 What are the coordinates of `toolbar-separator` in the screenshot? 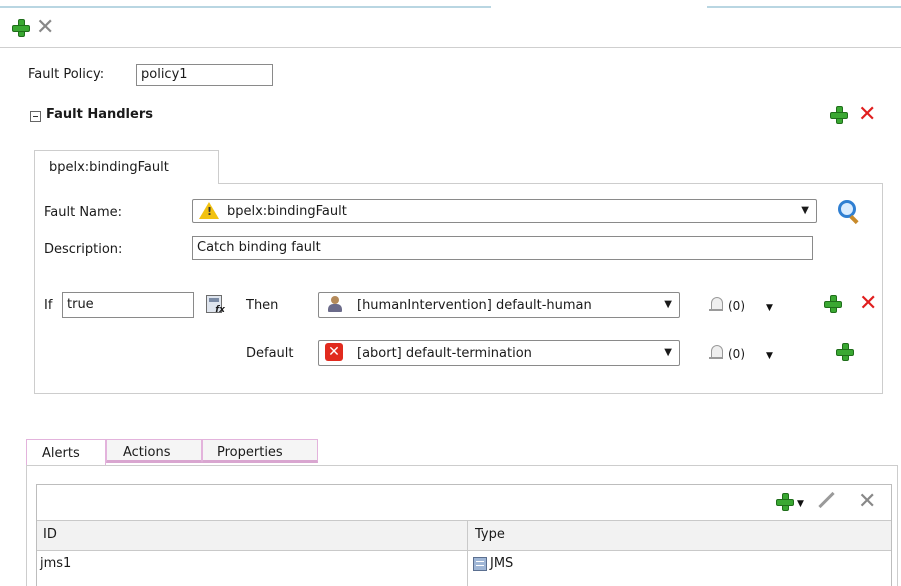 It's located at (450, 47).